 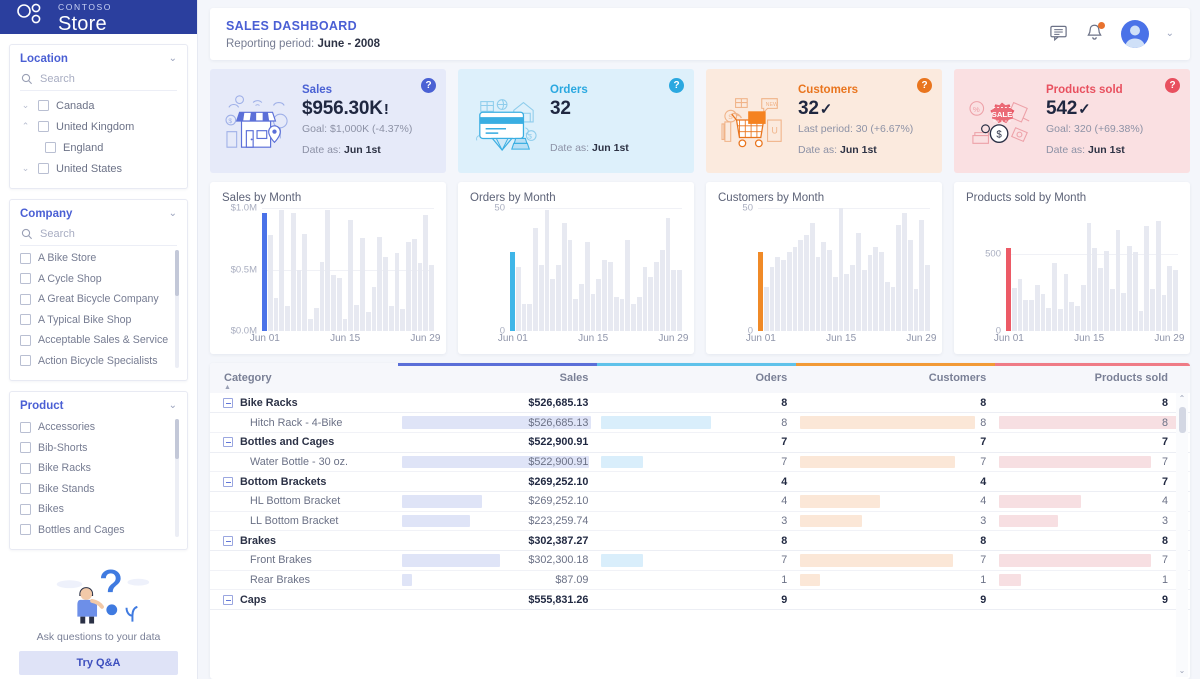 I want to click on kpi-card-orders: ? $ Orders 32 Date as: Jun 1st, so click(x=576, y=121).